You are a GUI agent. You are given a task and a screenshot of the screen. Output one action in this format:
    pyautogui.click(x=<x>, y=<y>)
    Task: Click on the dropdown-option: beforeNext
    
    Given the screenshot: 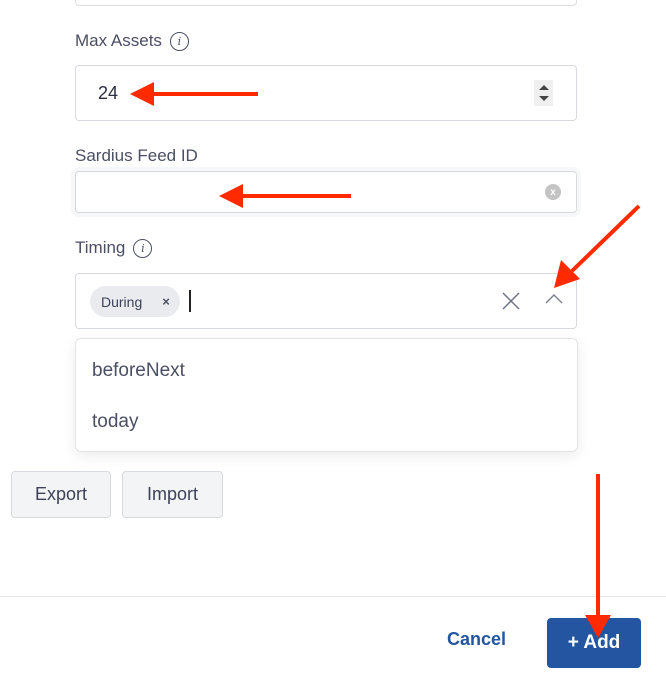 What is the action you would take?
    pyautogui.click(x=138, y=371)
    